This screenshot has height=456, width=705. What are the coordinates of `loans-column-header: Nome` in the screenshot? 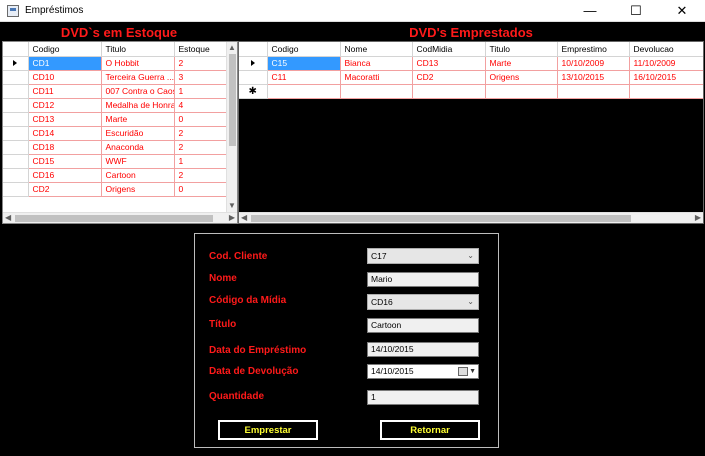 It's located at (376, 49).